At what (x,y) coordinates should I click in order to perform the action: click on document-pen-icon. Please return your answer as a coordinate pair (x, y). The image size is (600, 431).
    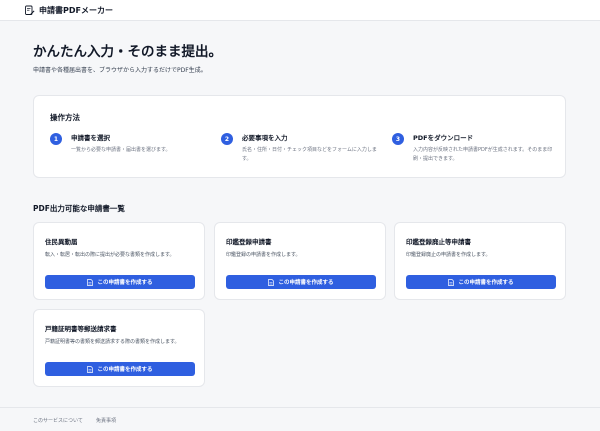
    Looking at the image, I should click on (29, 10).